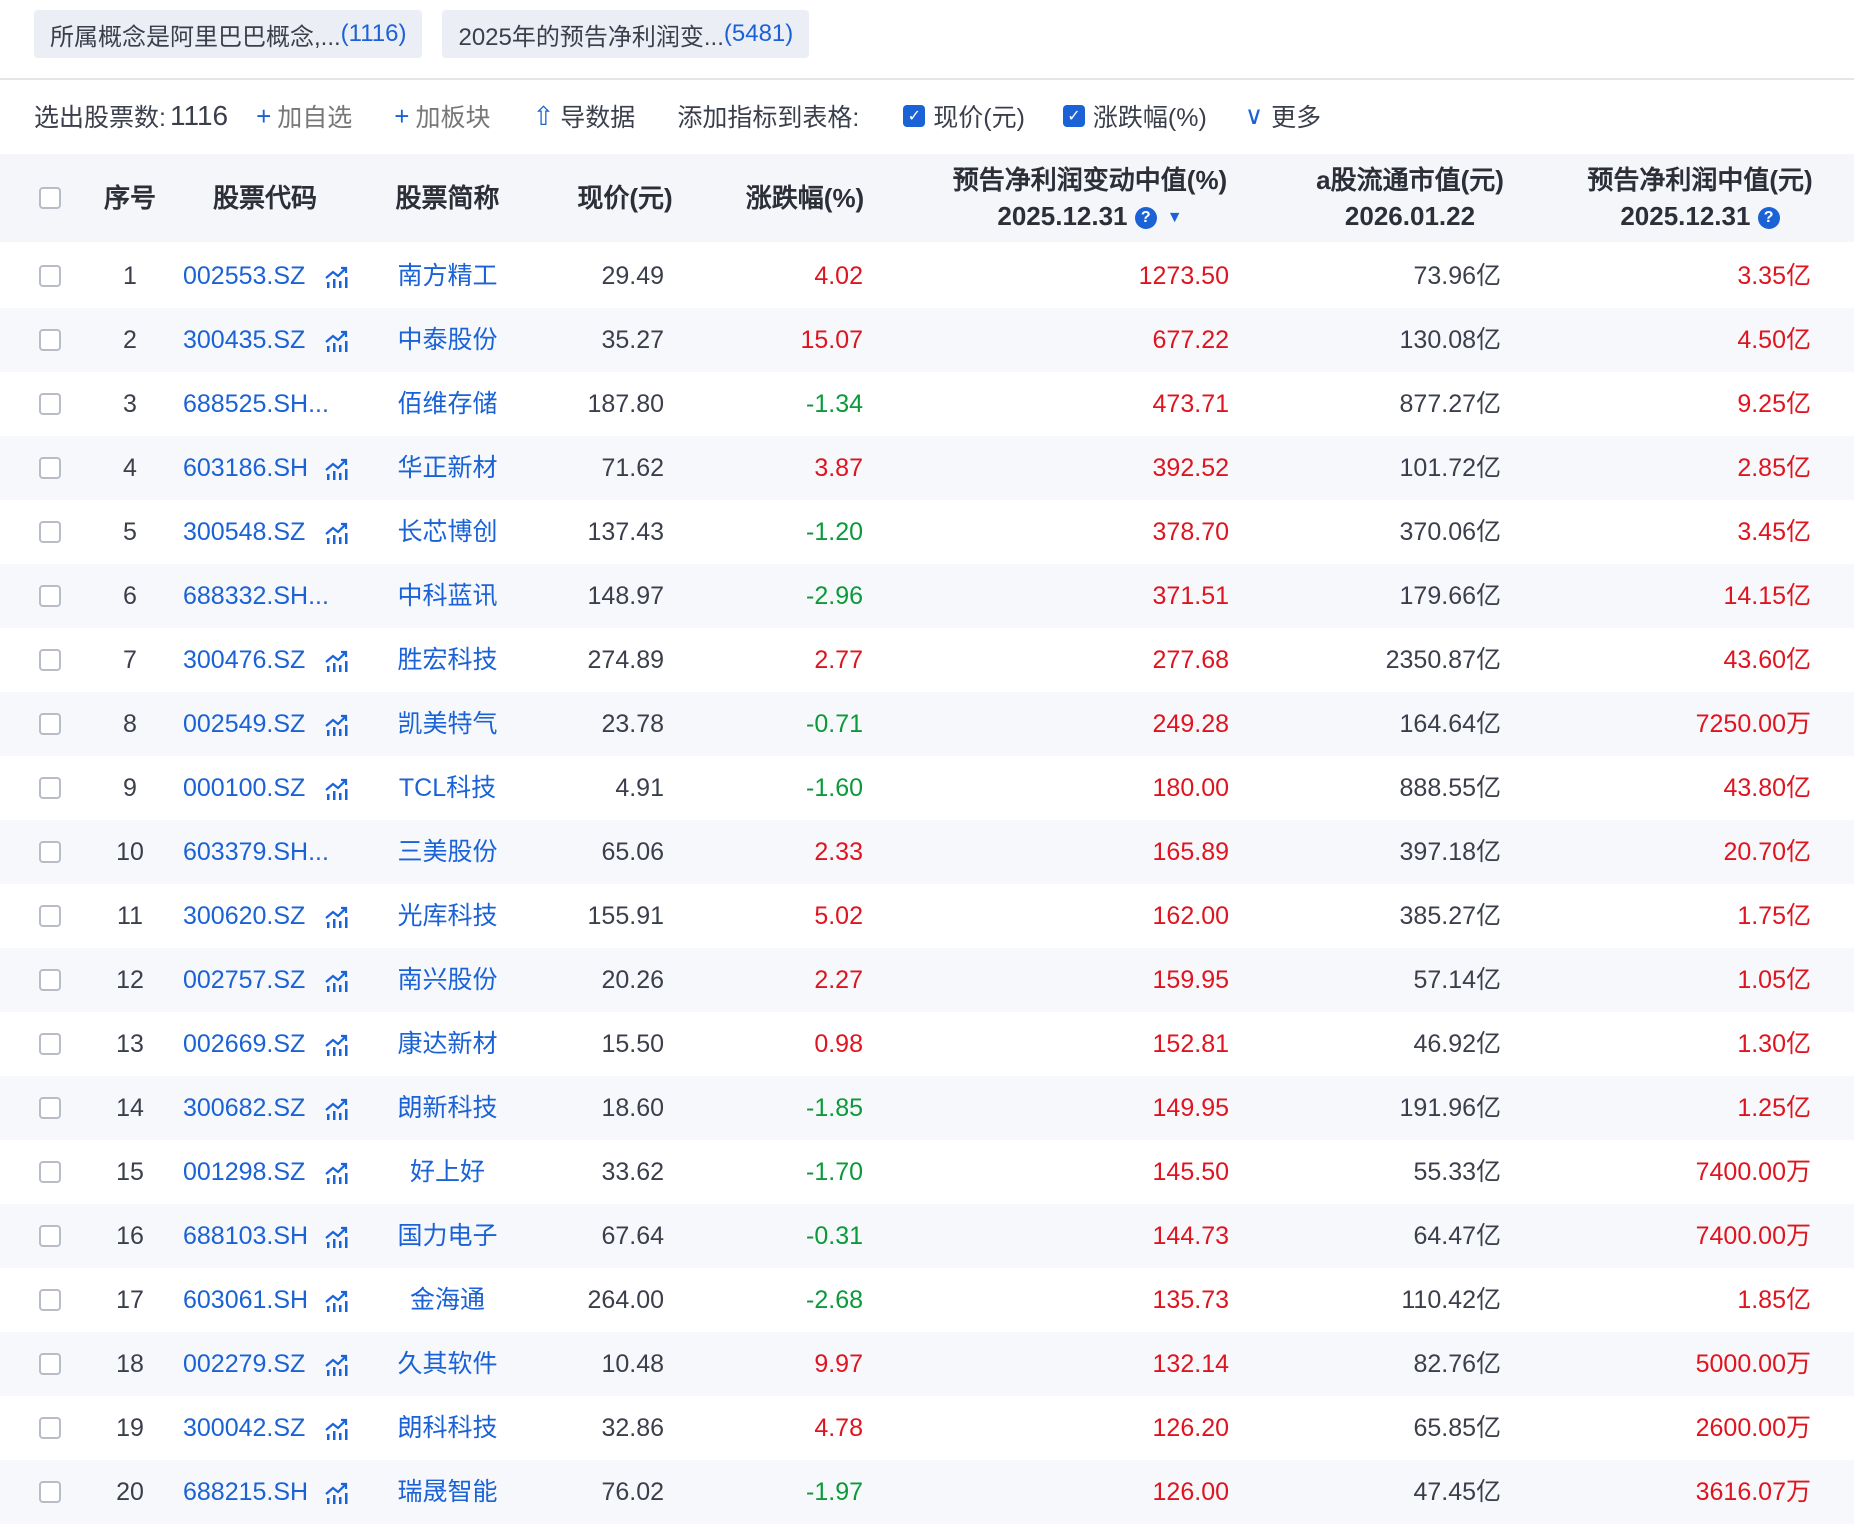  I want to click on stock-name-link: 三美股份, so click(447, 852).